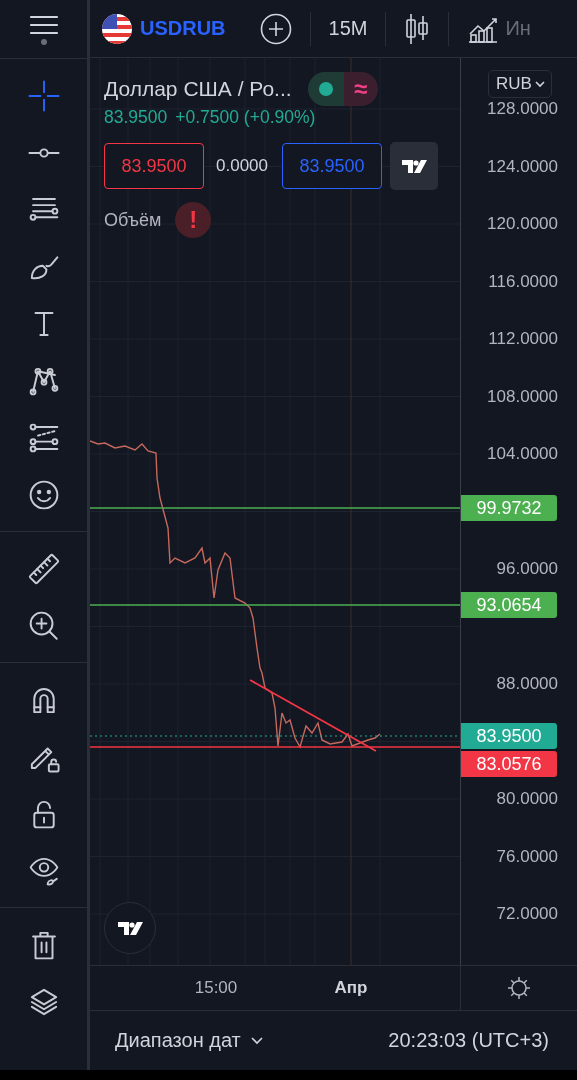 The width and height of the screenshot is (577, 1080). What do you see at coordinates (527, 799) in the screenshot?
I see `price-tick: 80.0000` at bounding box center [527, 799].